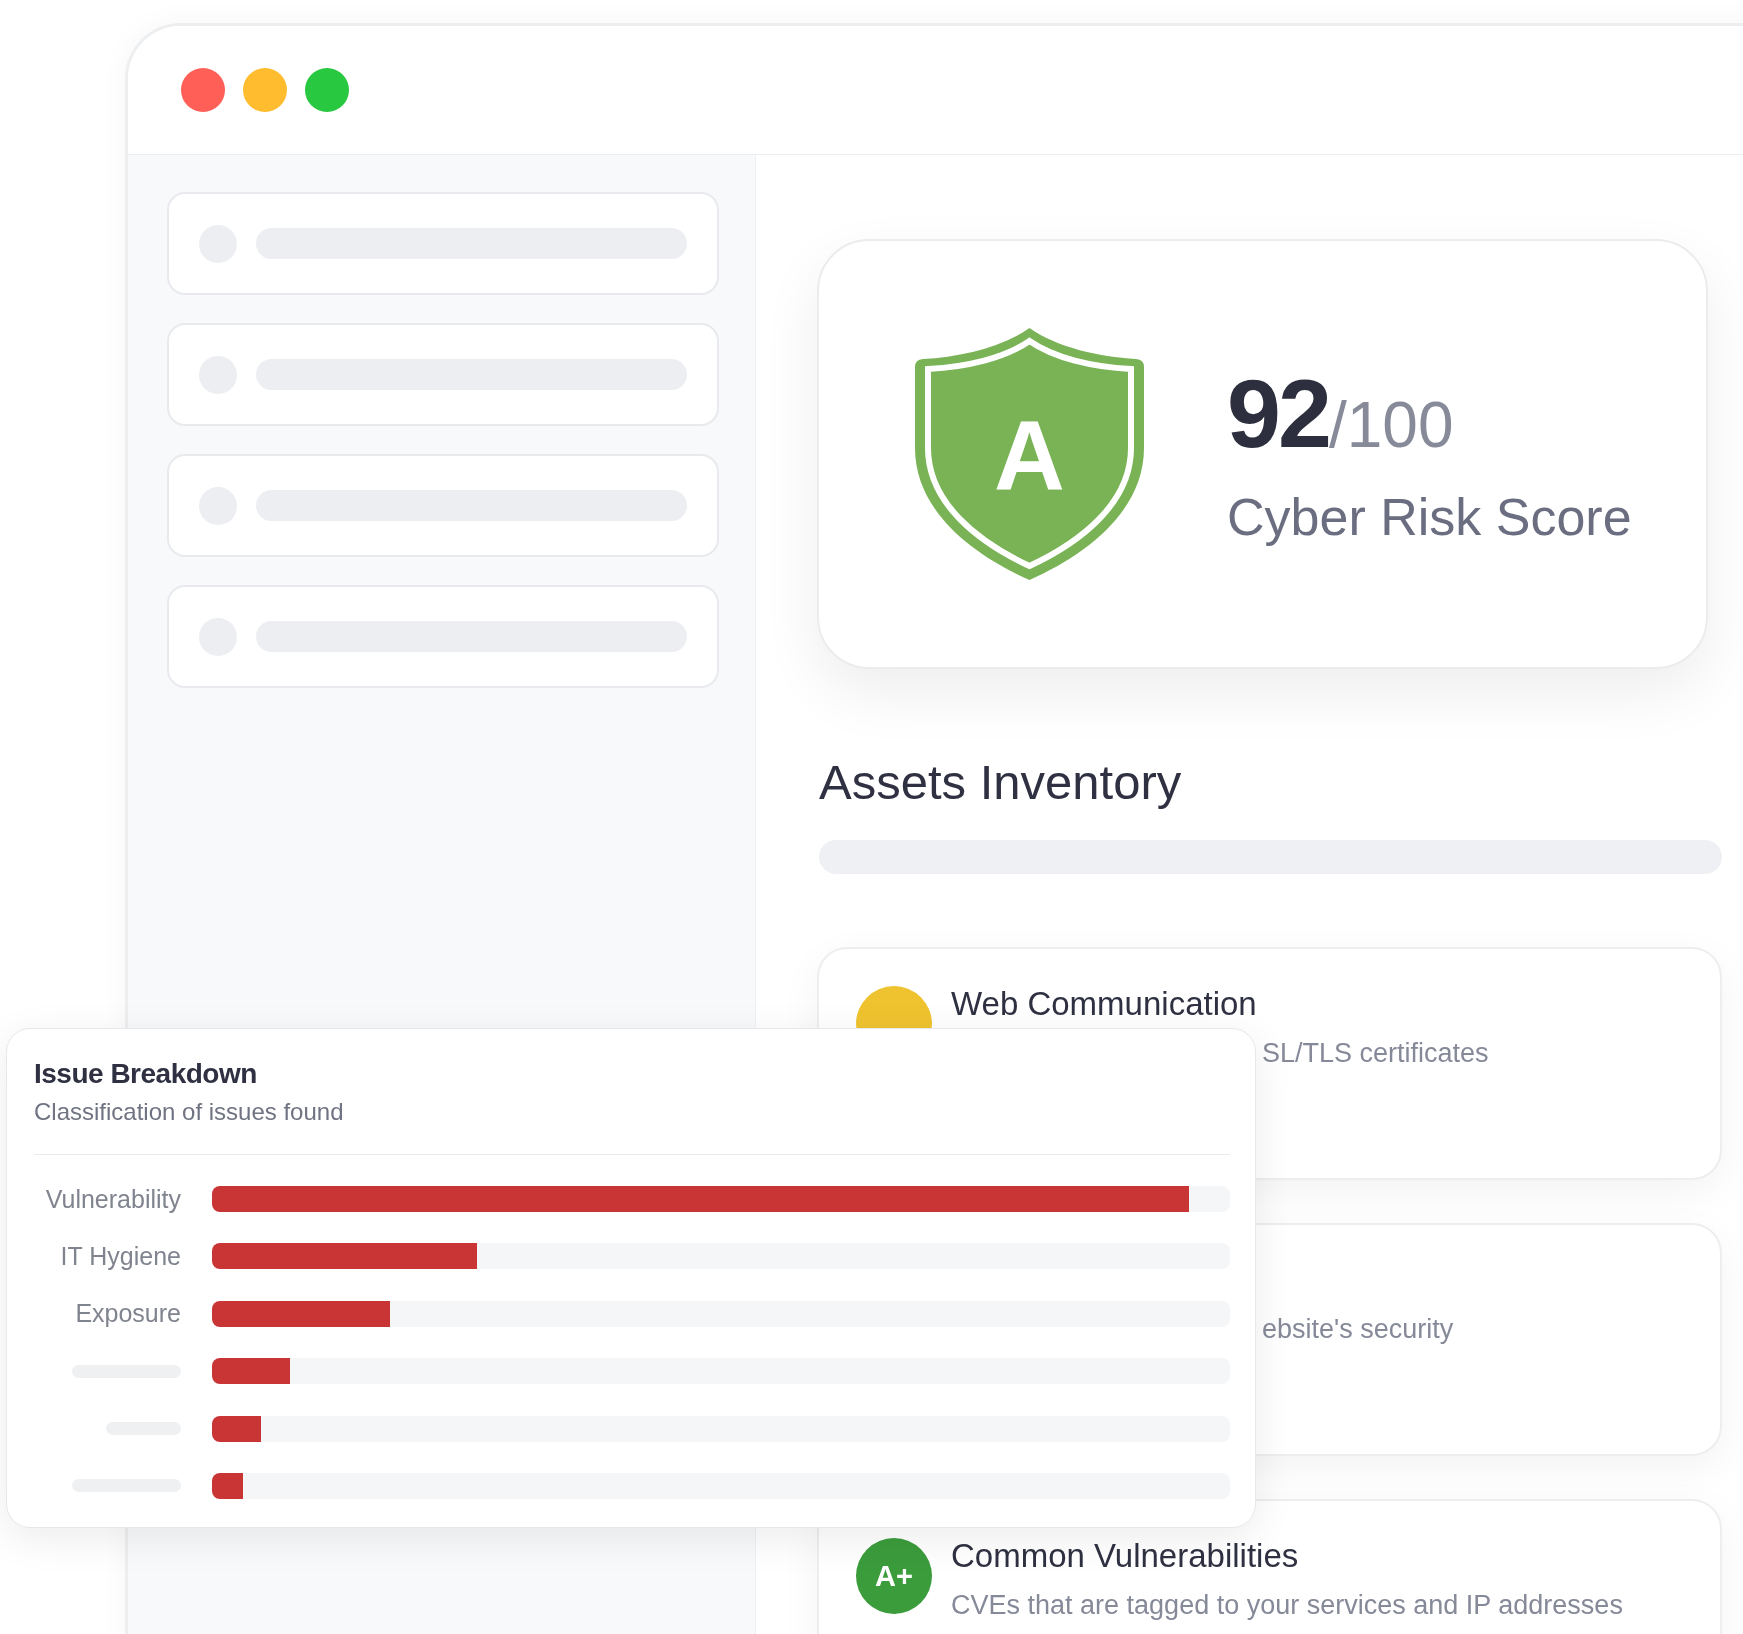 The width and height of the screenshot is (1743, 1634). Describe the element at coordinates (189, 1112) in the screenshot. I see `panel-subtitle: Classification of issues found` at that location.